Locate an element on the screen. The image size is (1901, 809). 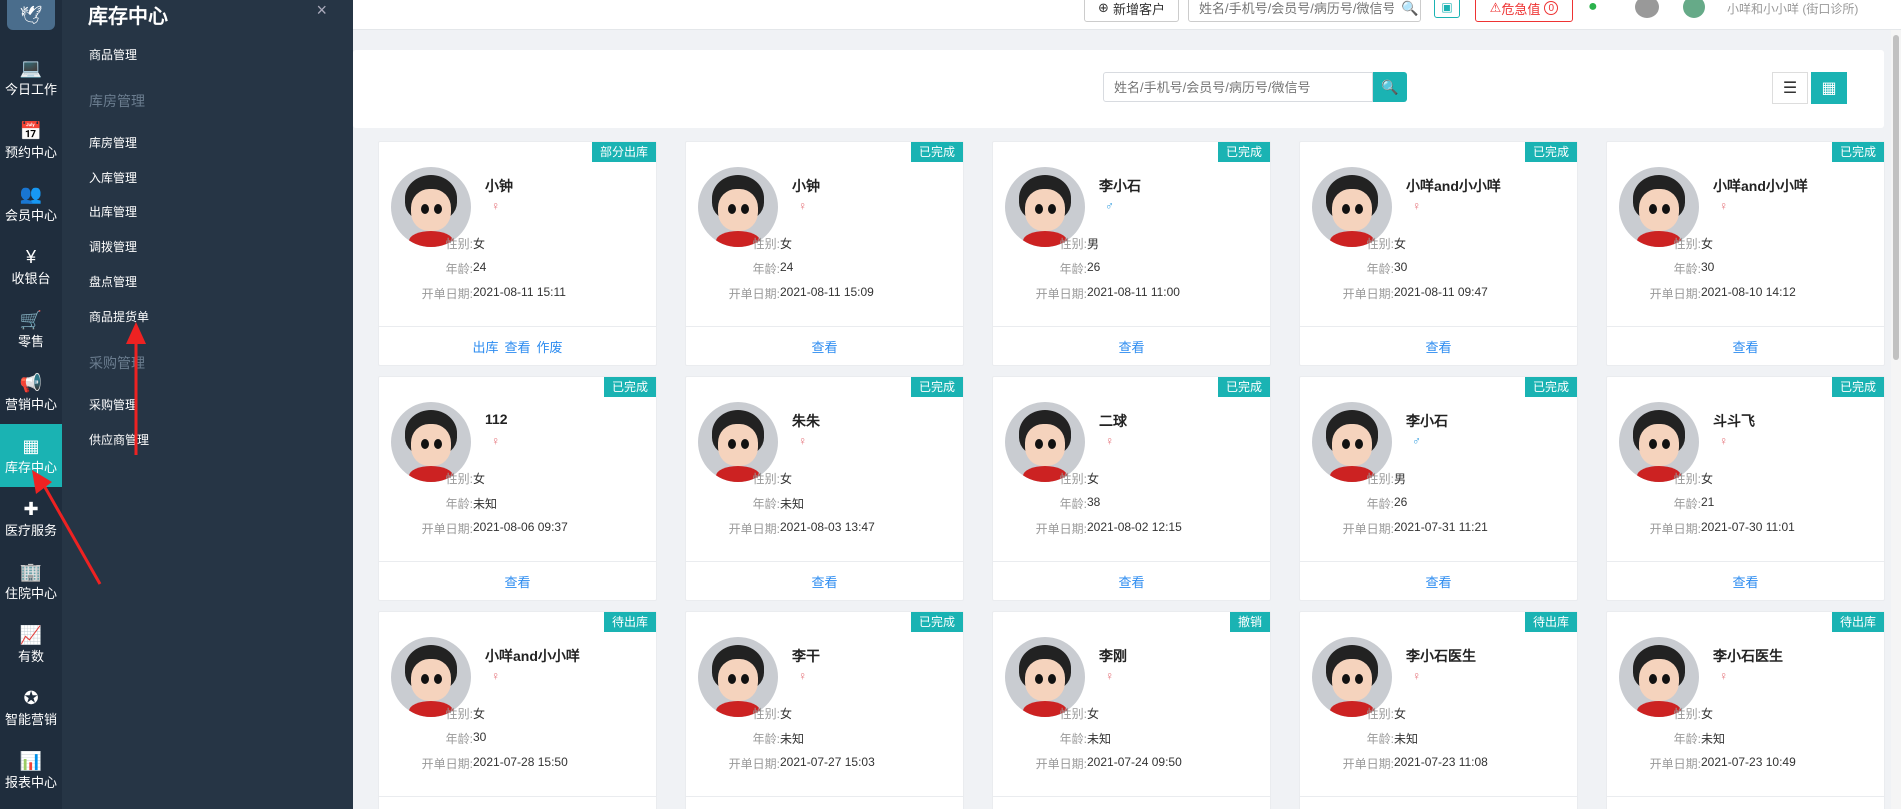
customer-name: 李刚 is located at coordinates (1113, 656).